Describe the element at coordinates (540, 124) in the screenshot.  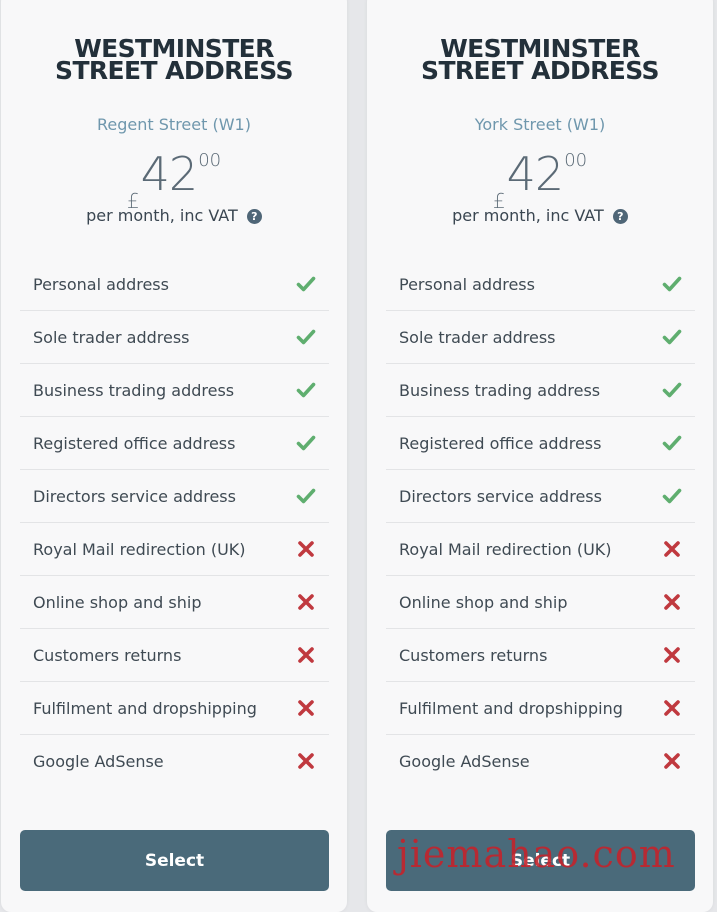
I see `plan-location: York Street (W1)` at that location.